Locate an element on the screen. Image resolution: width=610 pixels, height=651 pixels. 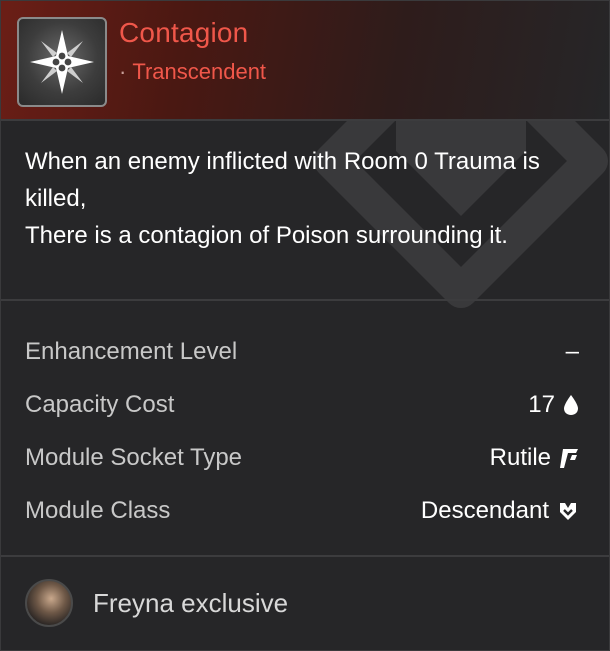
stat-value: Descendant is located at coordinates (500, 511).